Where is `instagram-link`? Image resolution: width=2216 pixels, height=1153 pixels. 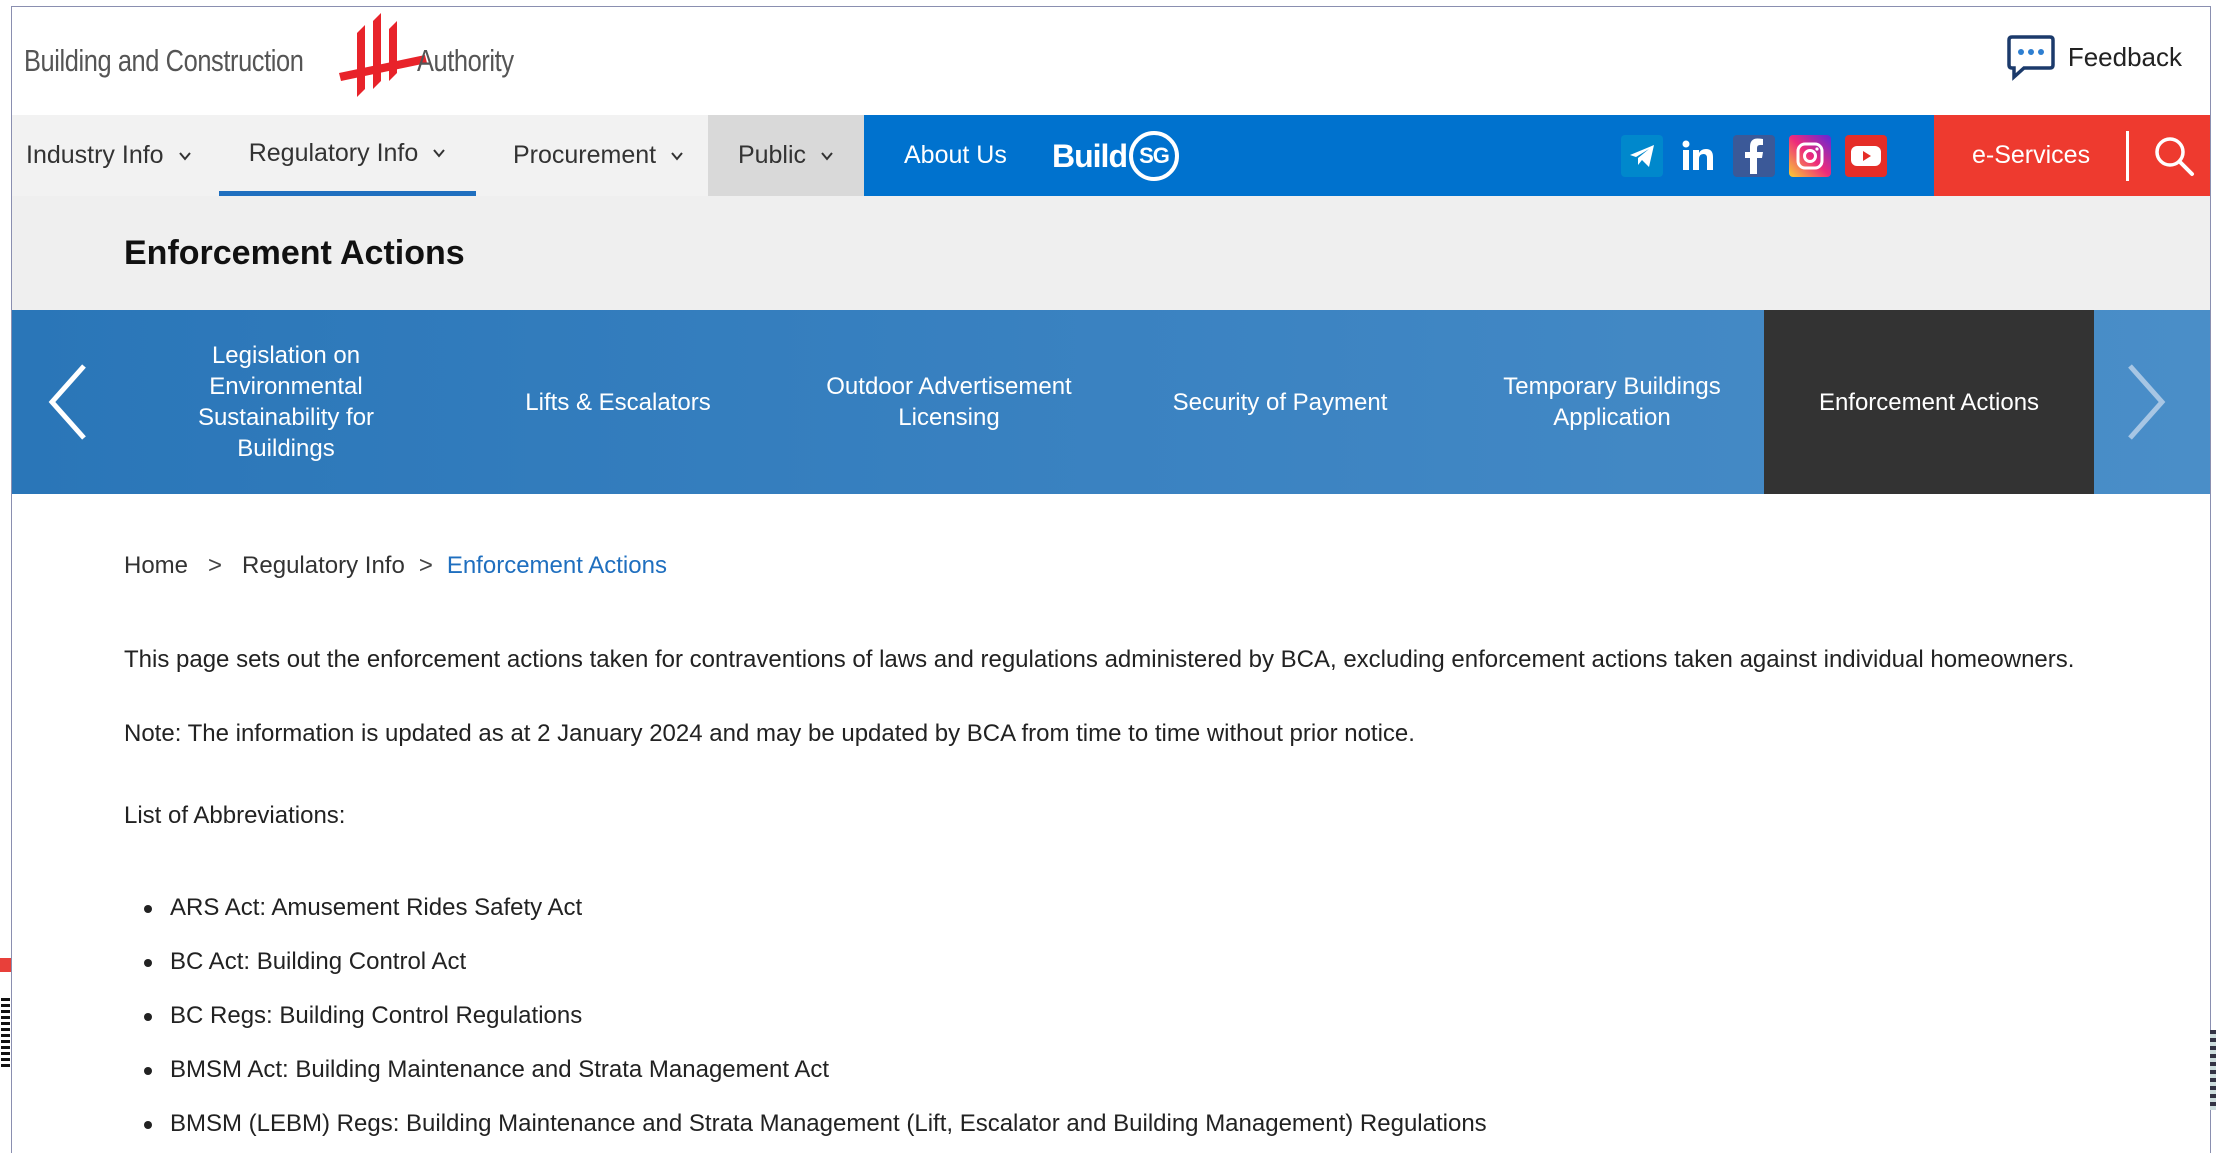 instagram-link is located at coordinates (1810, 156).